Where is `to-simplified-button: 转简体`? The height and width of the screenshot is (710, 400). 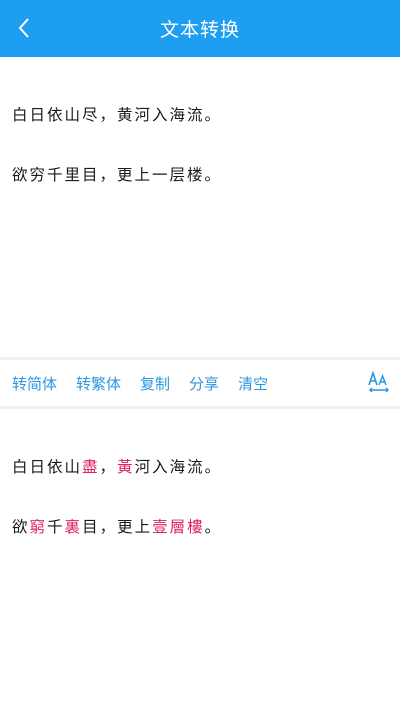
to-simplified-button: 转简体 is located at coordinates (34, 383).